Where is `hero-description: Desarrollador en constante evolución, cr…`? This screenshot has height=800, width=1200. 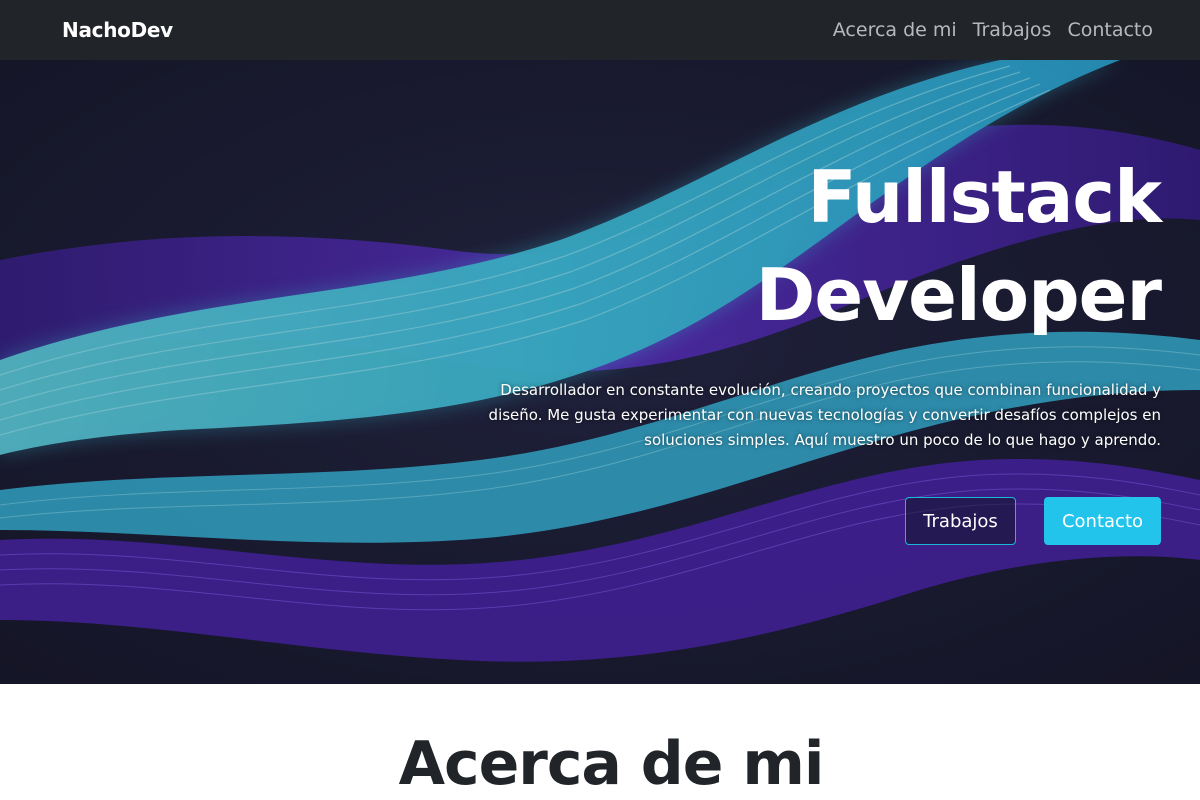
hero-description: Desarrollador en constante evolución, cr… is located at coordinates (824, 415).